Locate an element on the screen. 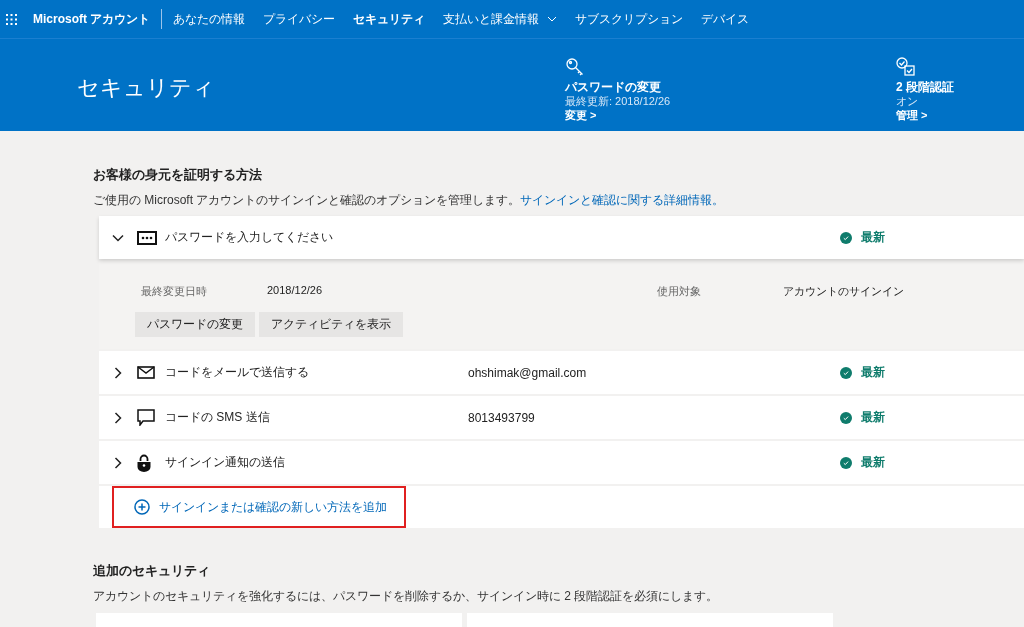 Image resolution: width=1024 pixels, height=627 pixels. action-button: パスワードの変更 is located at coordinates (195, 324).